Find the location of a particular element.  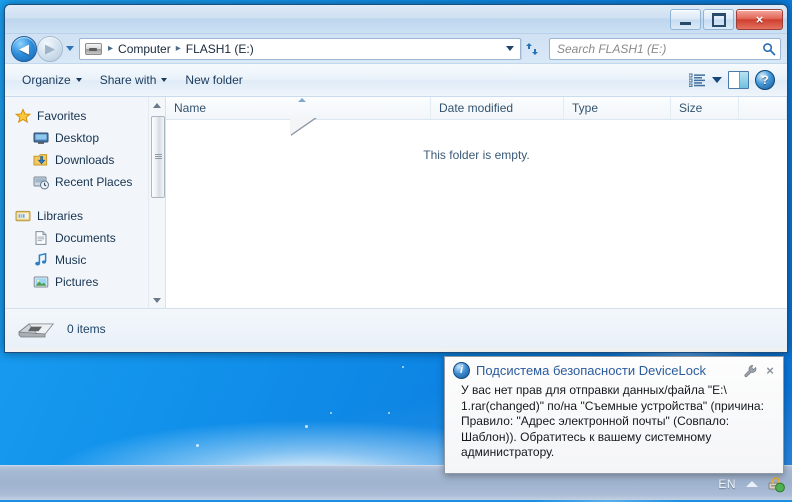

music-icon is located at coordinates (41, 260).